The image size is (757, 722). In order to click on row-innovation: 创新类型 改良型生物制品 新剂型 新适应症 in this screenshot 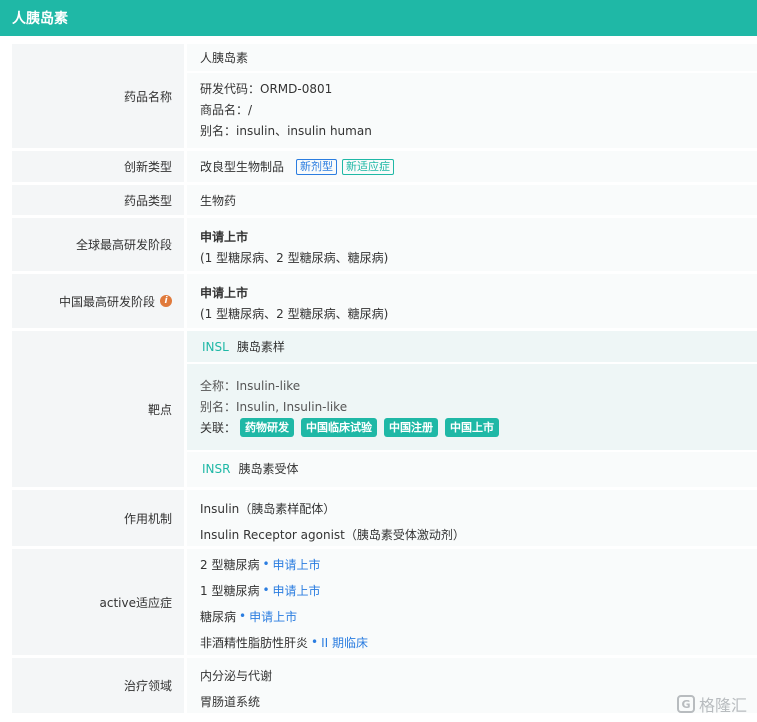, I will do `click(384, 168)`.